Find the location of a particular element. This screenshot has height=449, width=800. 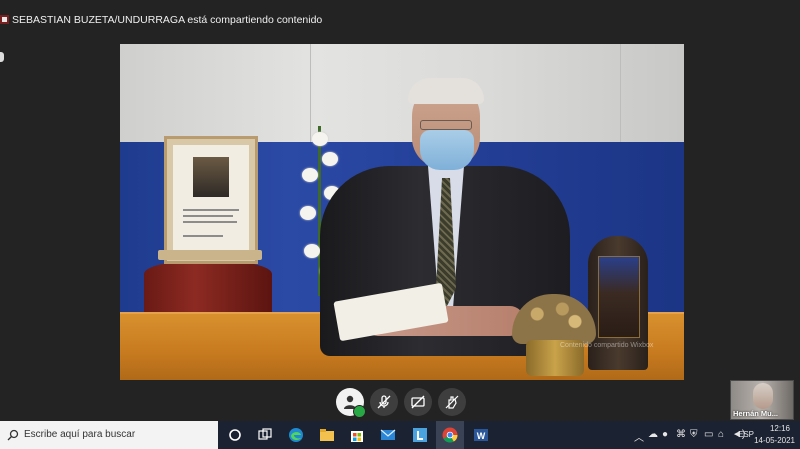

share-screen-icon is located at coordinates (4, 19).